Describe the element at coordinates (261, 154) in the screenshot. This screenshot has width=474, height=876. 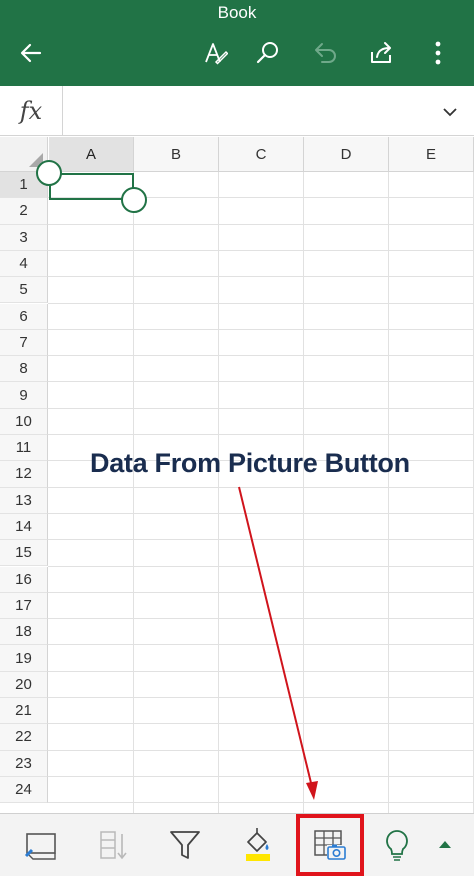
I see `column-header-c: C` at that location.